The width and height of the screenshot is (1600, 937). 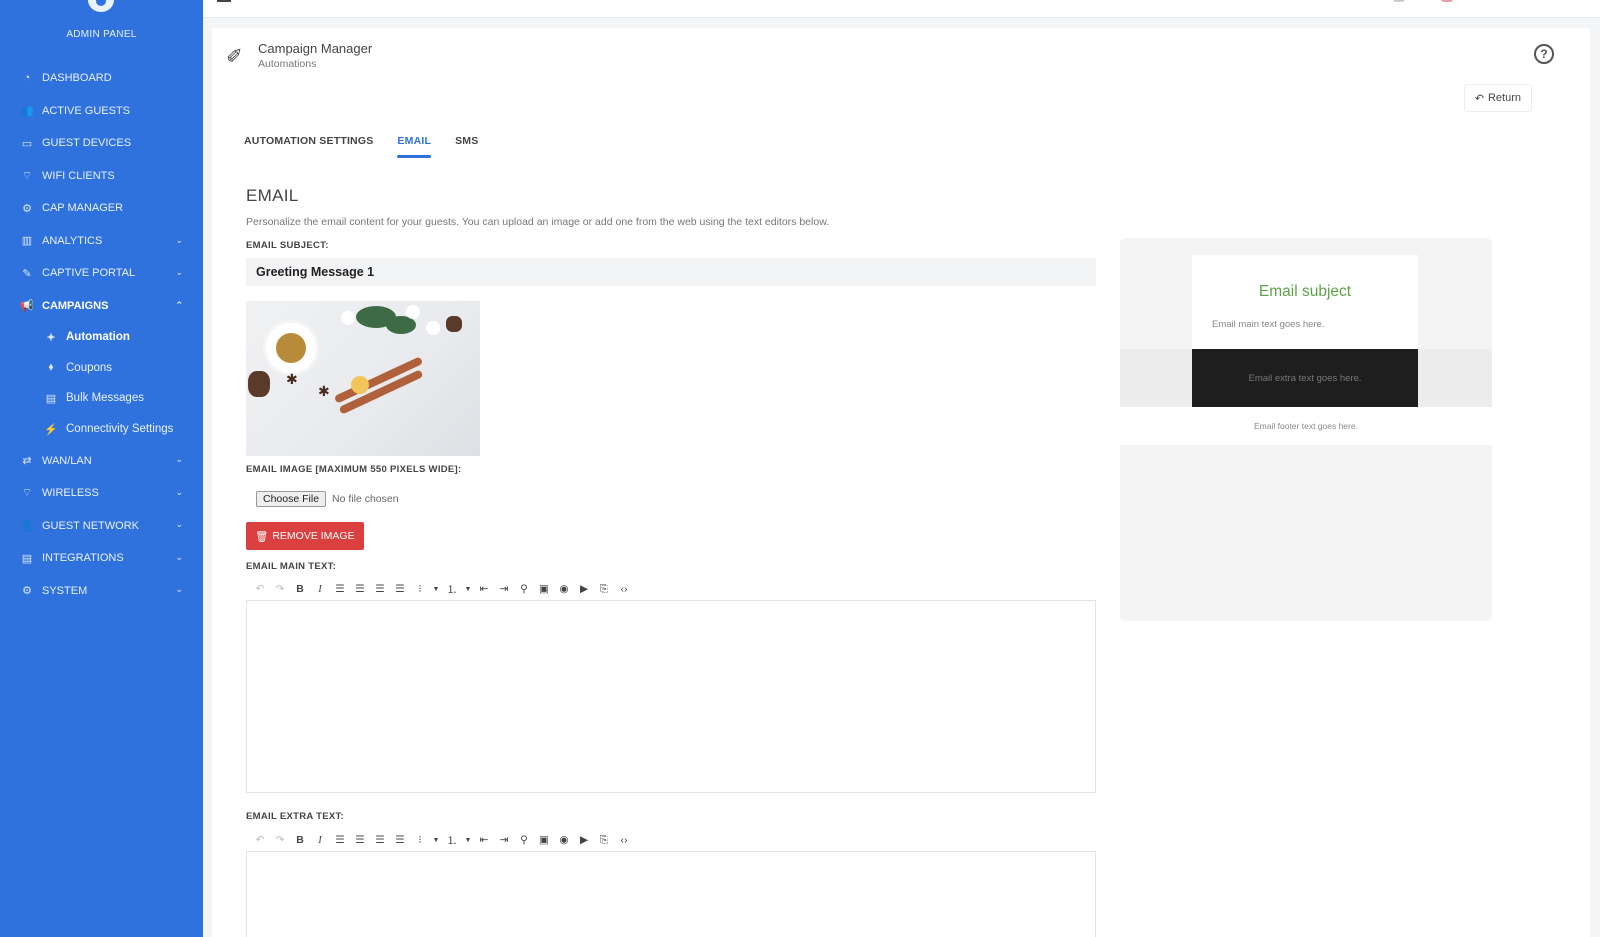 What do you see at coordinates (295, 816) in the screenshot?
I see `email-extra-text-label: EMAIL EXTRA TEXT:` at bounding box center [295, 816].